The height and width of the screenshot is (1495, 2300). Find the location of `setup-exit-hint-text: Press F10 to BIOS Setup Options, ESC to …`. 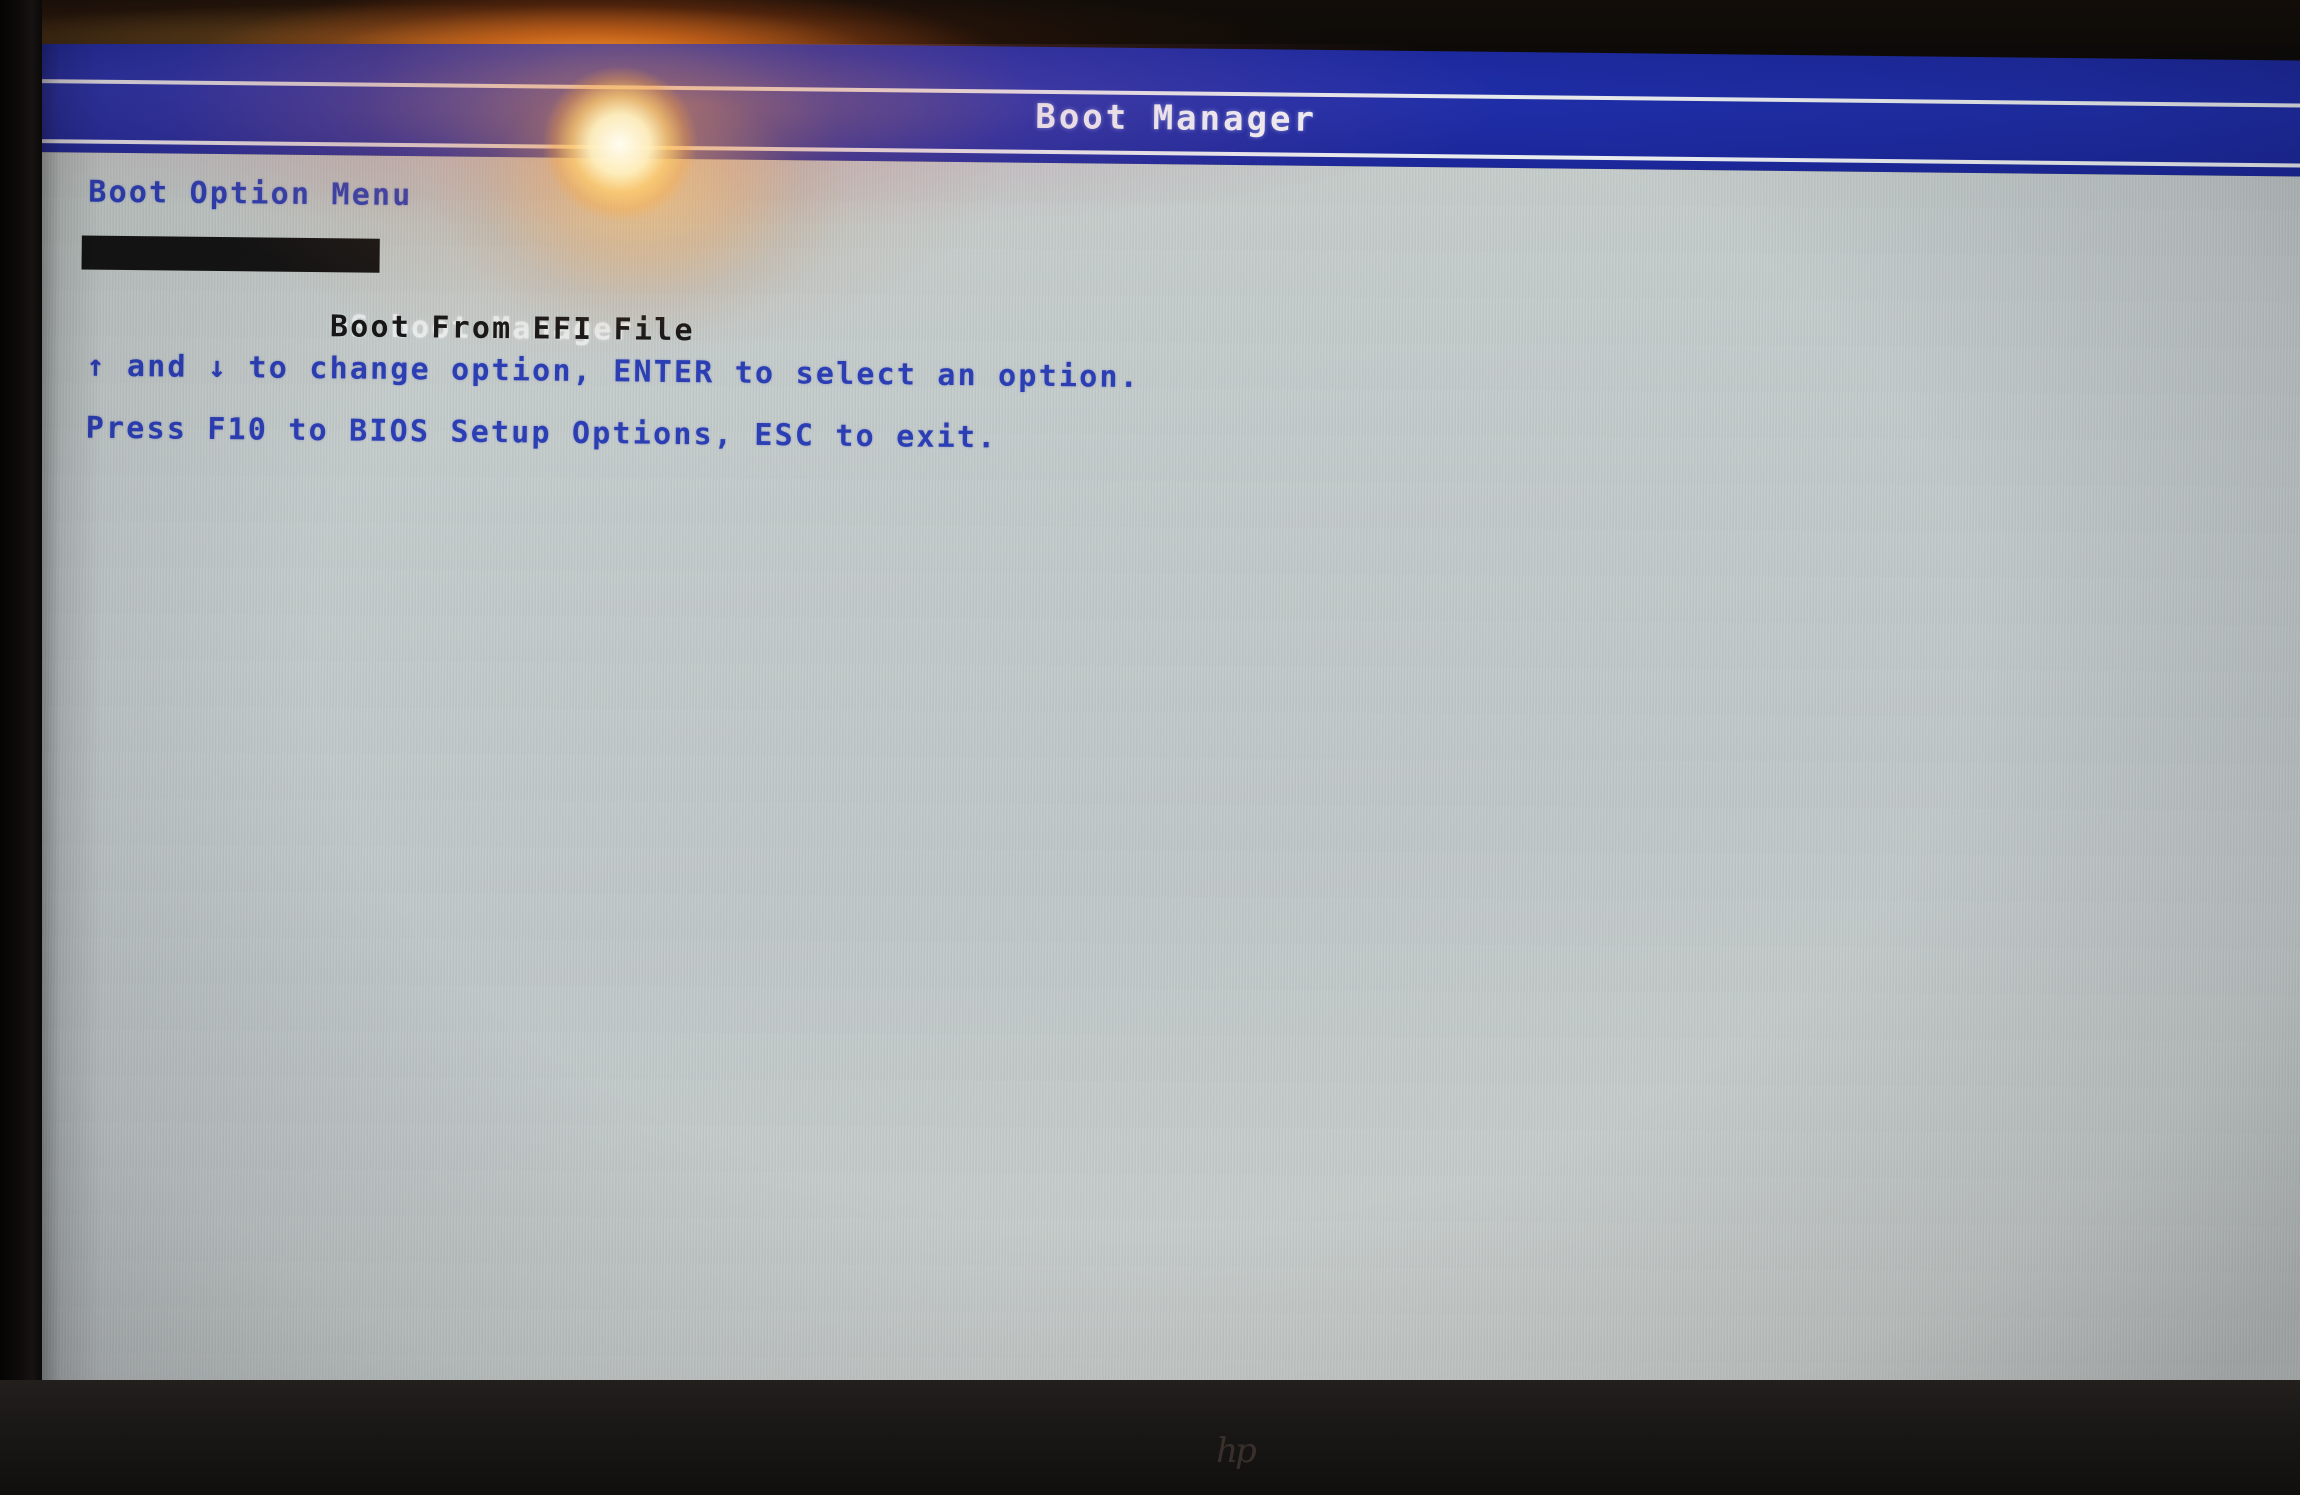

setup-exit-hint-text: Press F10 to BIOS Setup Options, ESC to … is located at coordinates (541, 433).